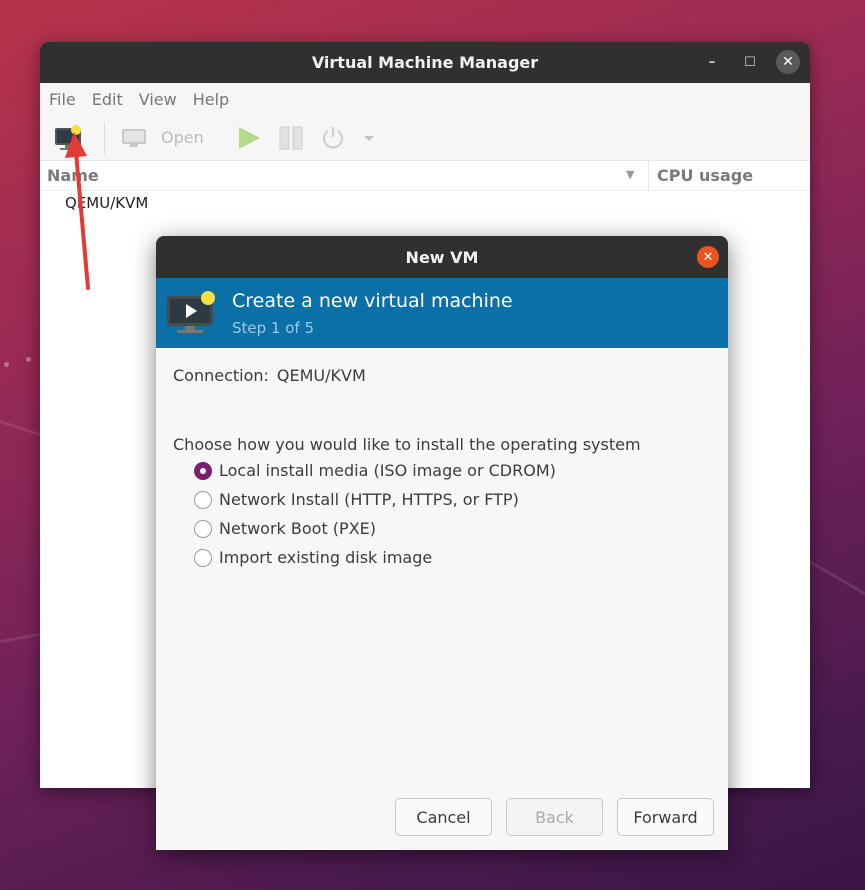  Describe the element at coordinates (648, 176) in the screenshot. I see `column-divider` at that location.